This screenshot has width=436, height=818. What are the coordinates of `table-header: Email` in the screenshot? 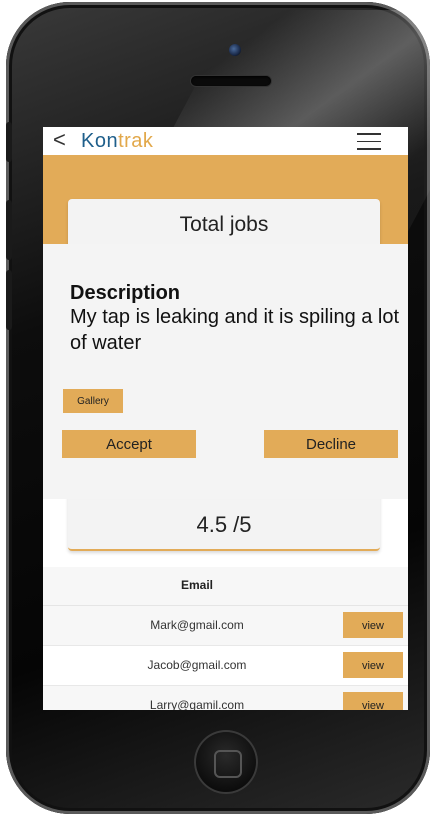 It's located at (225, 586).